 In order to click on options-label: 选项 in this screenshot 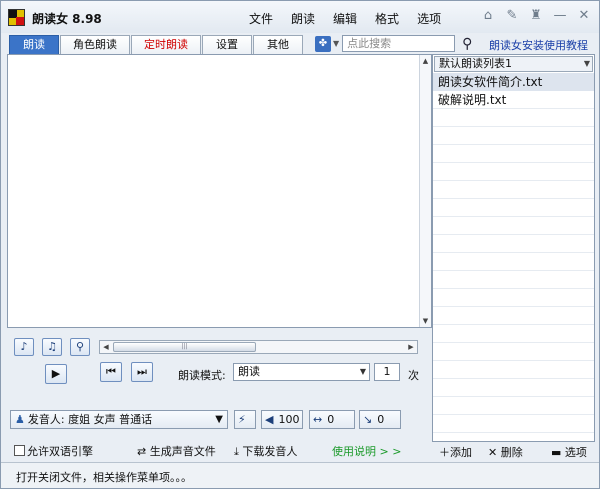, I will do `click(575, 452)`.